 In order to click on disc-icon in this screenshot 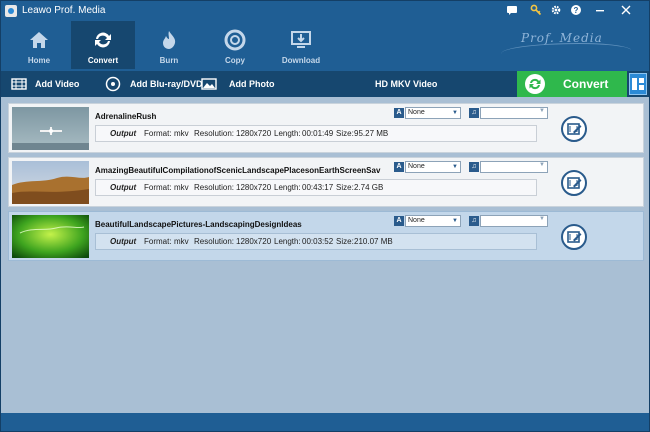, I will do `click(113, 84)`.